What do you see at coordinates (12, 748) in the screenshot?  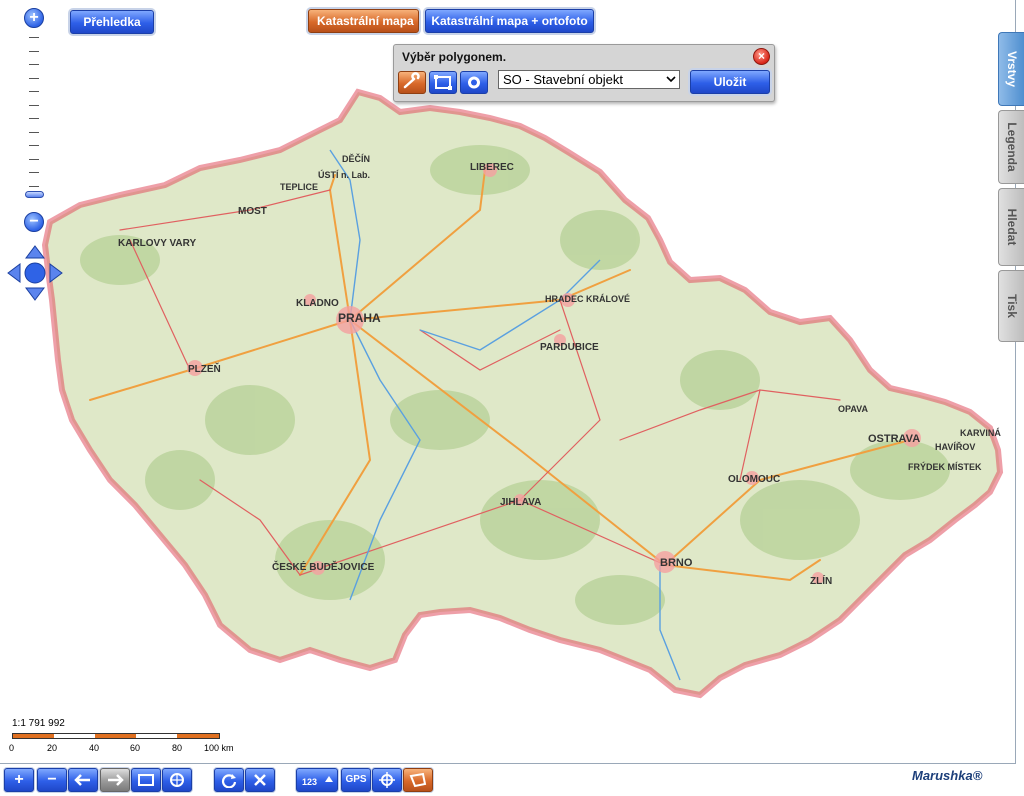 I see `scale-label: 0` at bounding box center [12, 748].